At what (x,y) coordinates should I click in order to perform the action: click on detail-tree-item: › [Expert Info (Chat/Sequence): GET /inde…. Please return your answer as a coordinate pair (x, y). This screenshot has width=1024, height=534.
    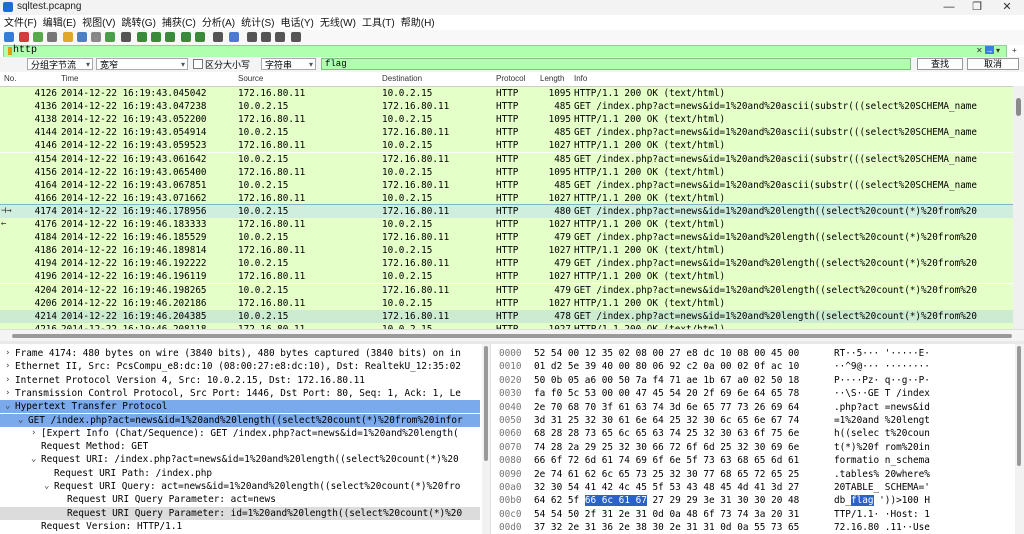
    Looking at the image, I should click on (240, 433).